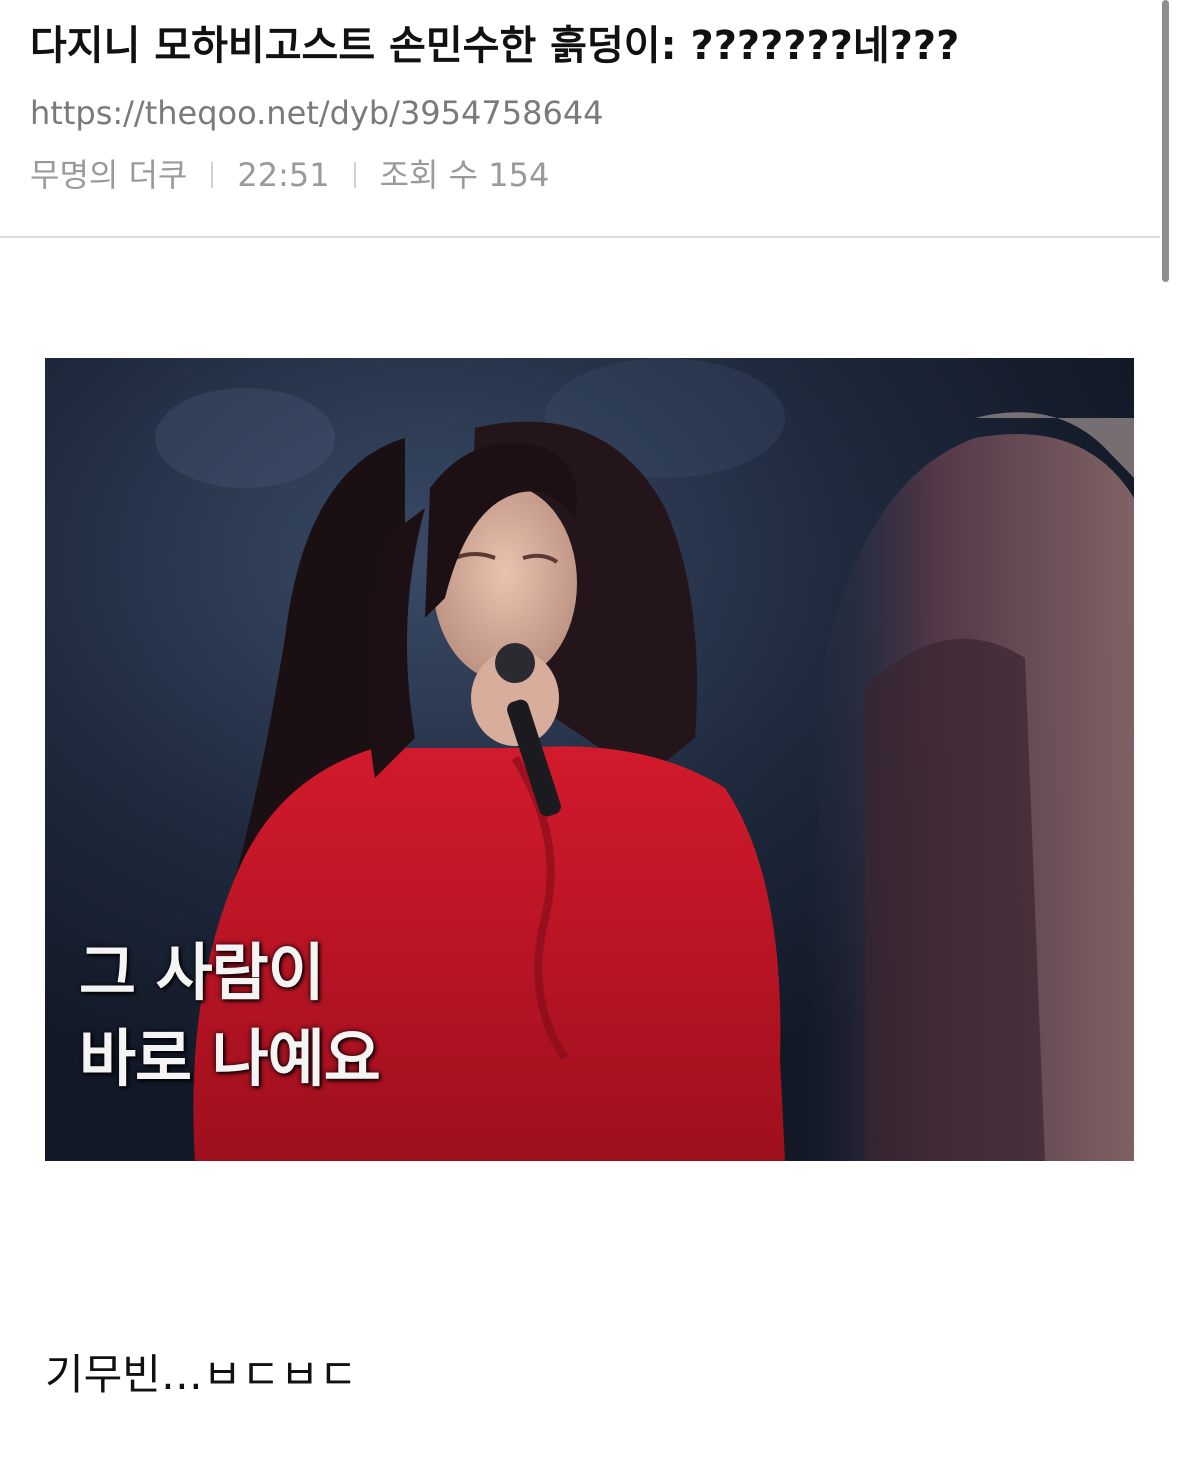 The image size is (1179, 1471). Describe the element at coordinates (202, 972) in the screenshot. I see `caption-line: 그 사람이` at that location.